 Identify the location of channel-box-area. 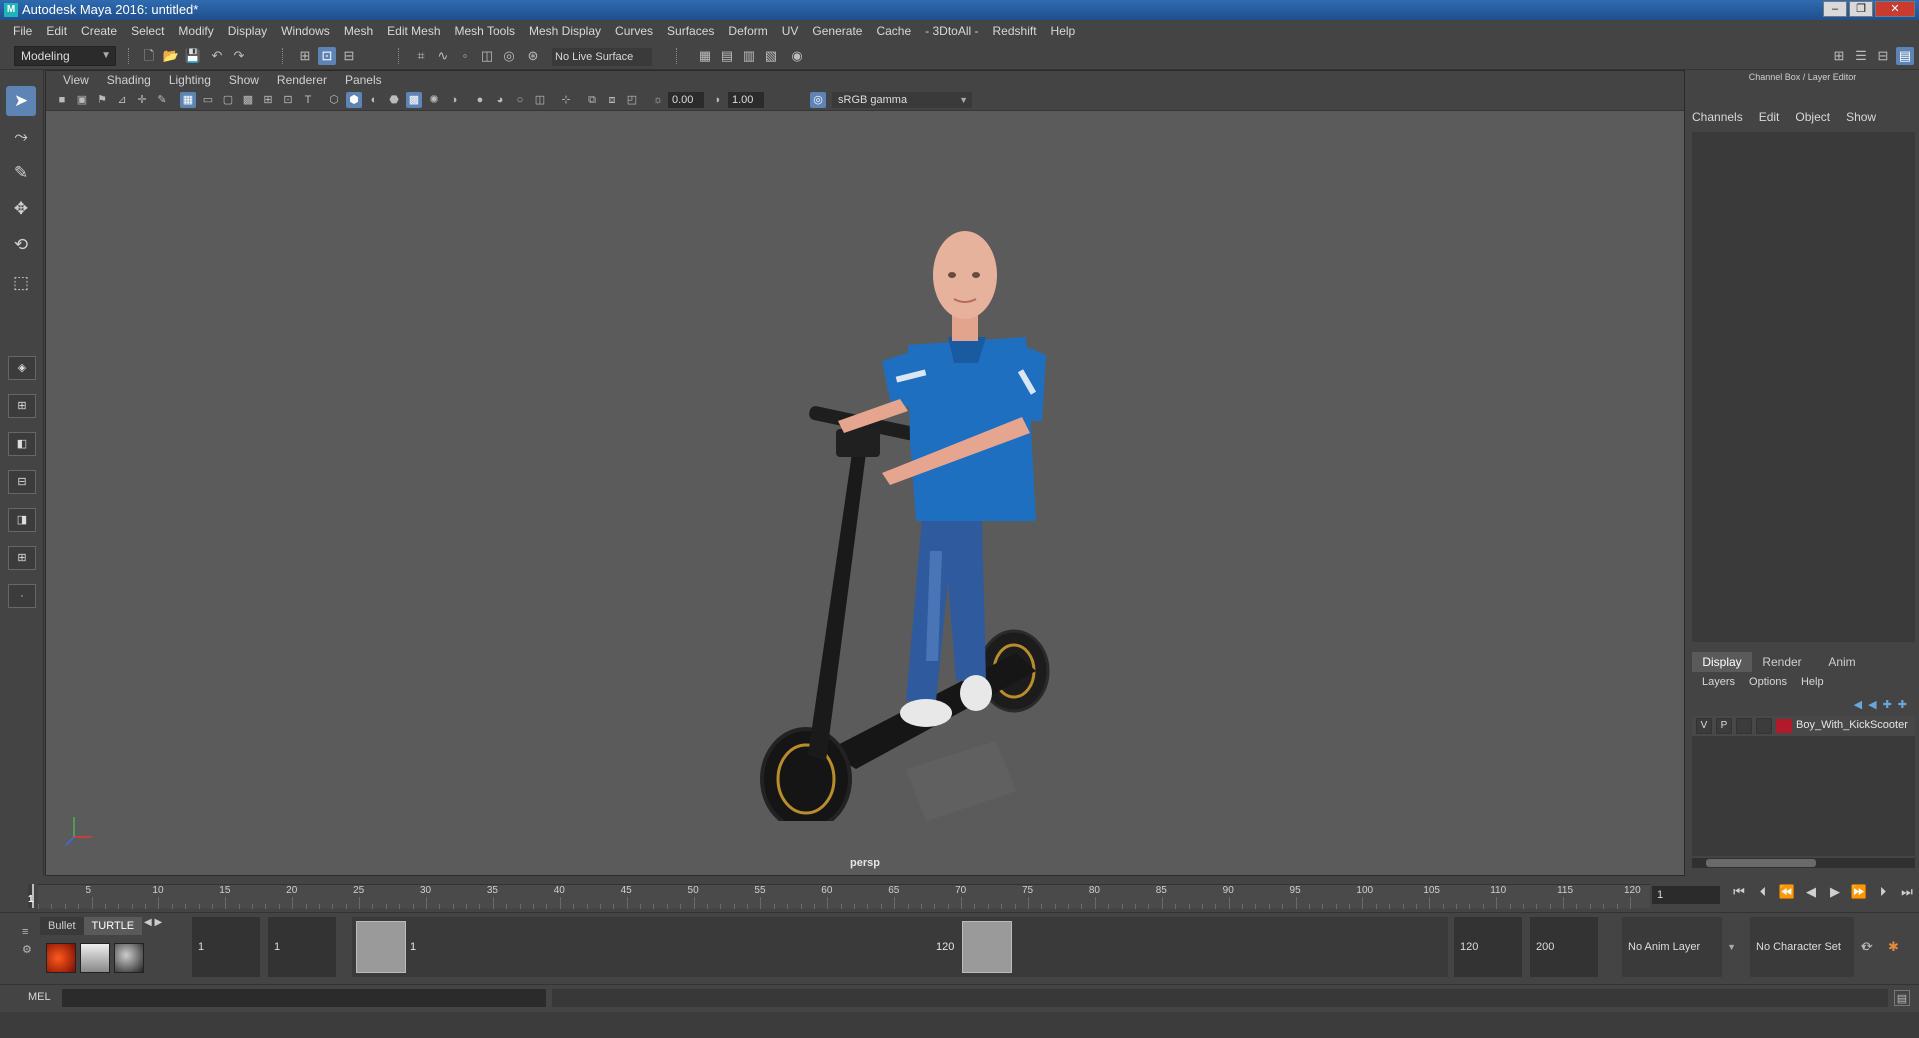
(1803, 387).